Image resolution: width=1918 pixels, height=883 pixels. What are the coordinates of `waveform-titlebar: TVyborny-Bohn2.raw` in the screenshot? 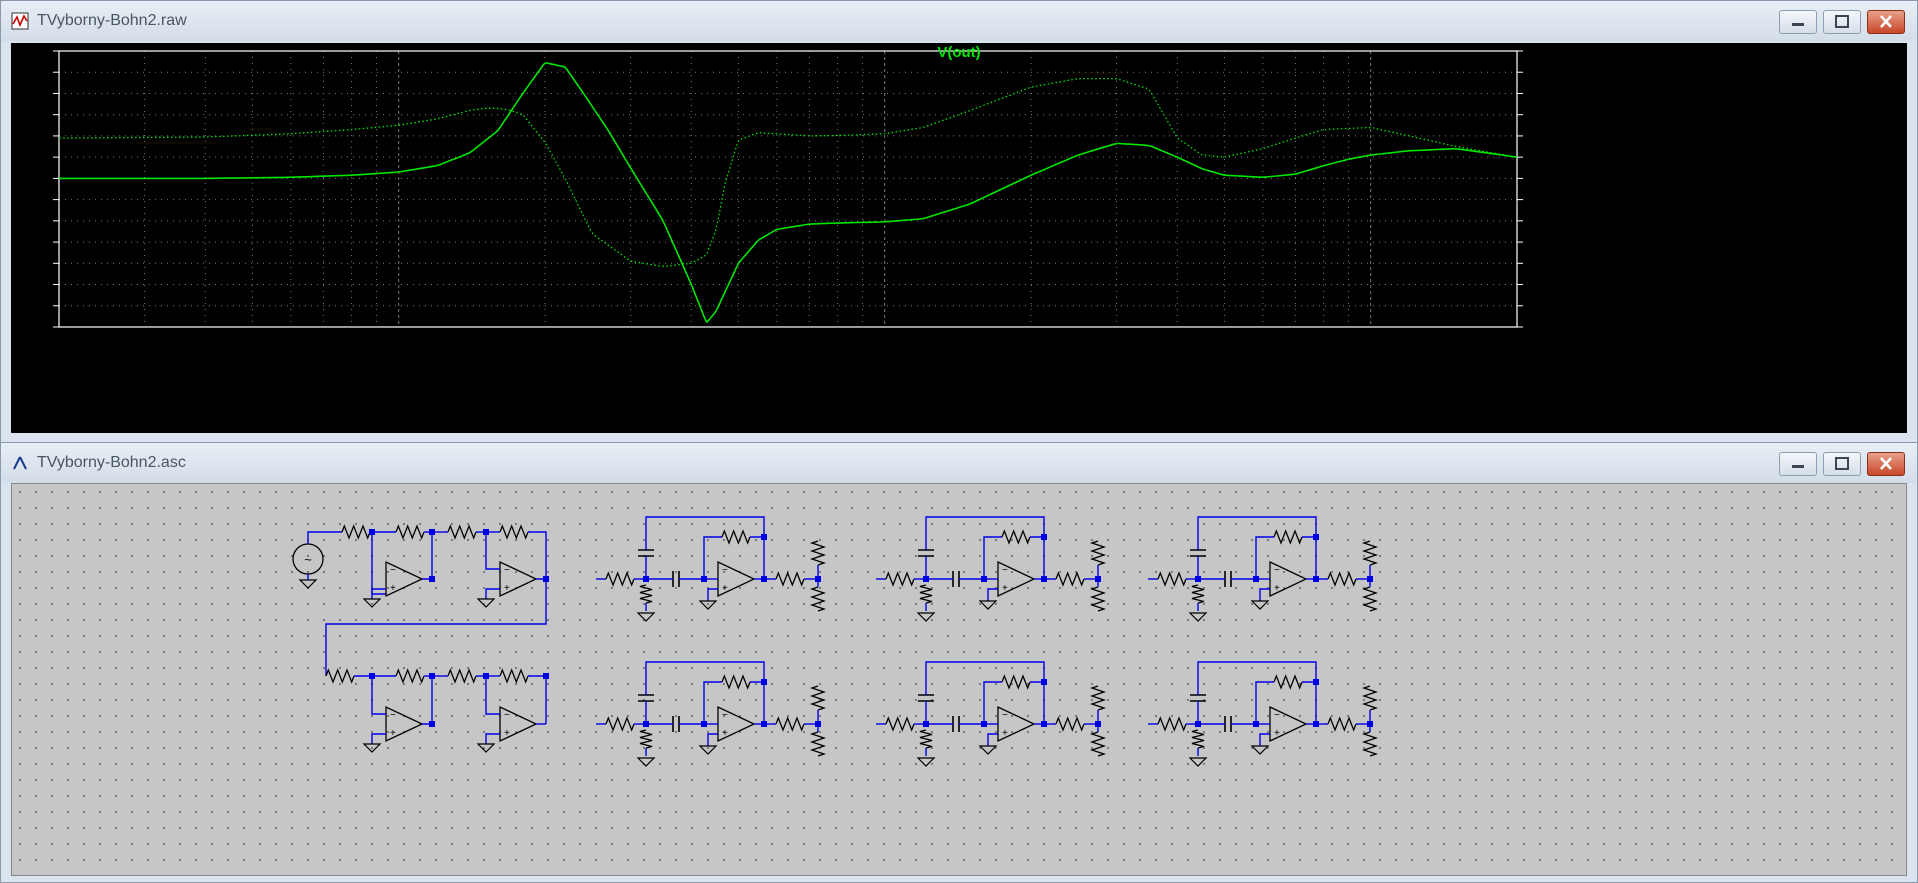 It's located at (959, 21).